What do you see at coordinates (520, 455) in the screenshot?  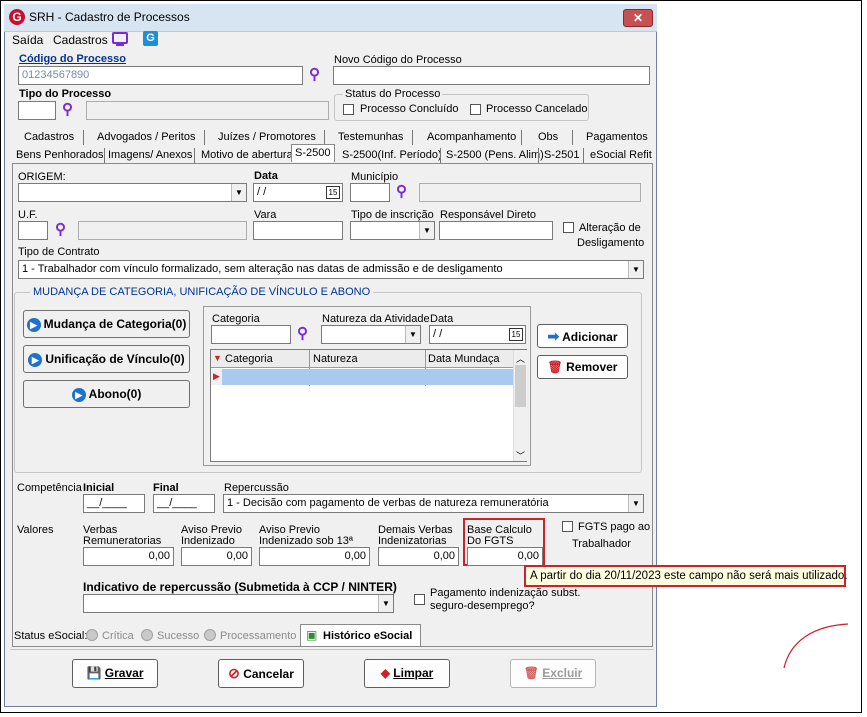 I see `scroll-down-icon: ﹀` at bounding box center [520, 455].